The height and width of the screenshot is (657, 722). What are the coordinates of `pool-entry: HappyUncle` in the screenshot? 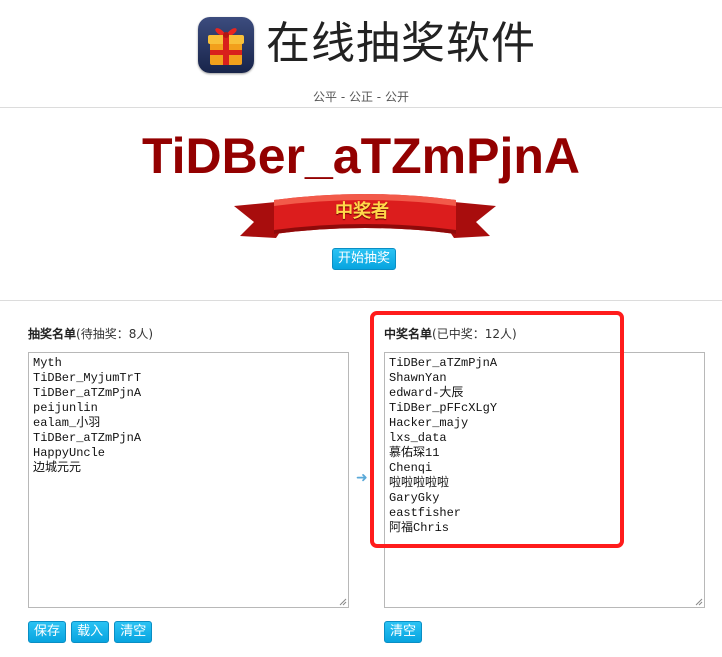 It's located at (69, 453).